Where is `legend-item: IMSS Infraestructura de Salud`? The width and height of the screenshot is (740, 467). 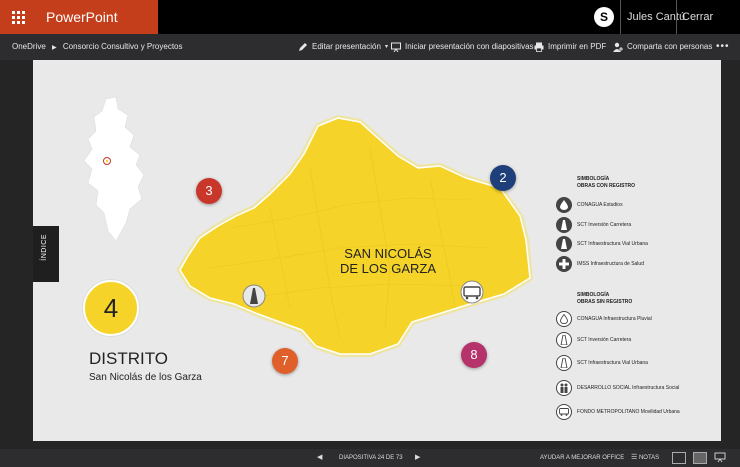
legend-item: IMSS Infraestructura de Salud is located at coordinates (600, 264).